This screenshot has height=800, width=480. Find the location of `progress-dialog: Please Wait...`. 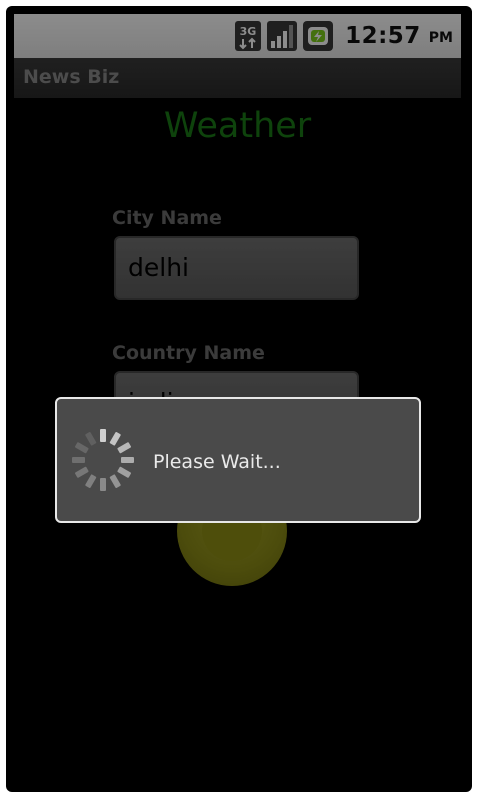

progress-dialog: Please Wait... is located at coordinates (238, 460).